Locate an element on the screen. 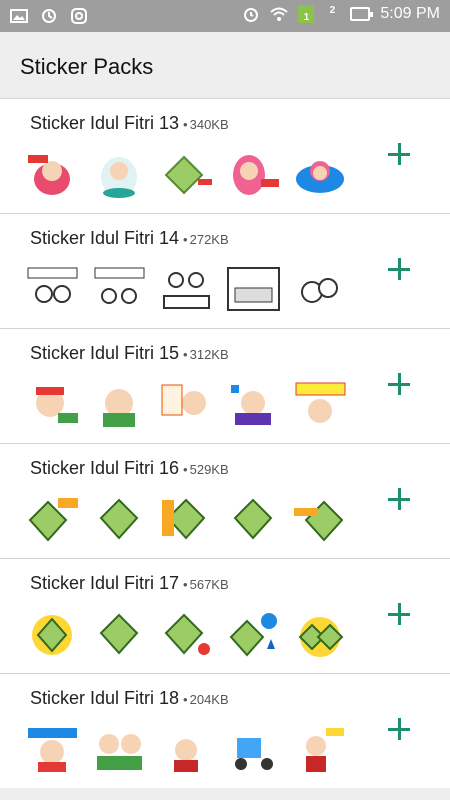 This screenshot has width=450, height=800. sticker-girl-pink-hijab-icon is located at coordinates (256, 175).